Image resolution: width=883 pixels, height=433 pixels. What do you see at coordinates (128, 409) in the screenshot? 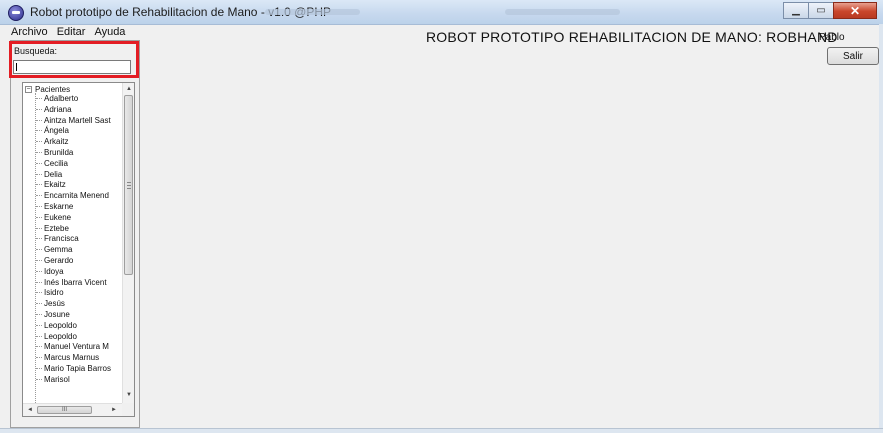
I see `scrollbar-corner` at bounding box center [128, 409].